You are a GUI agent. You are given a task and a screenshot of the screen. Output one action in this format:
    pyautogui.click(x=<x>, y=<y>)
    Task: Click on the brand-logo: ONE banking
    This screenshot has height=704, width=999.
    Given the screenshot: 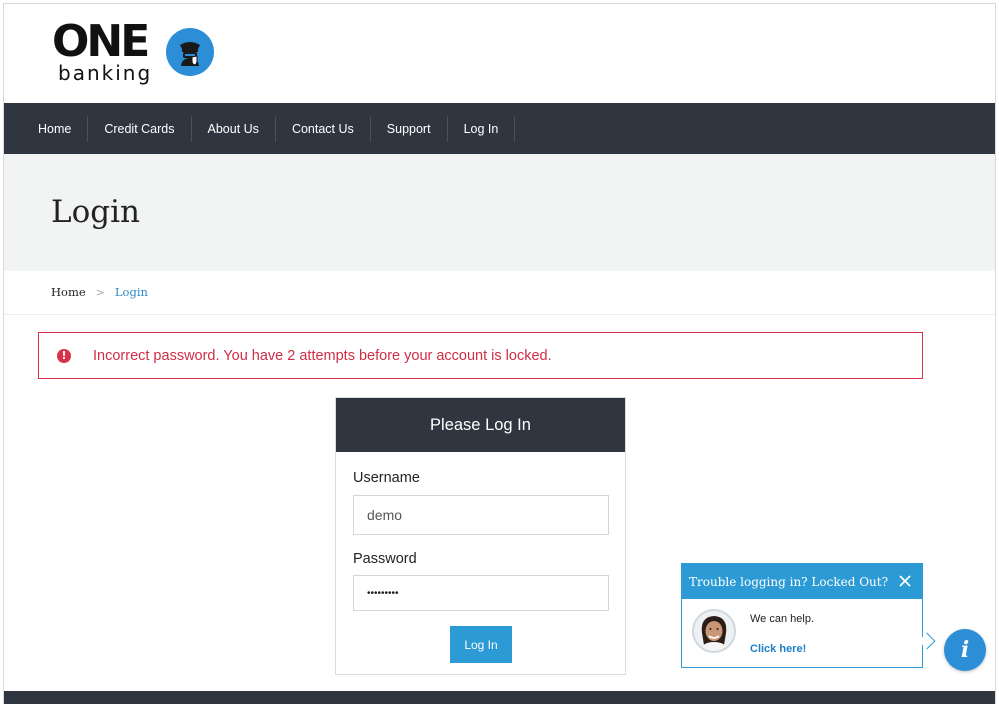 What is the action you would take?
    pyautogui.click(x=137, y=54)
    